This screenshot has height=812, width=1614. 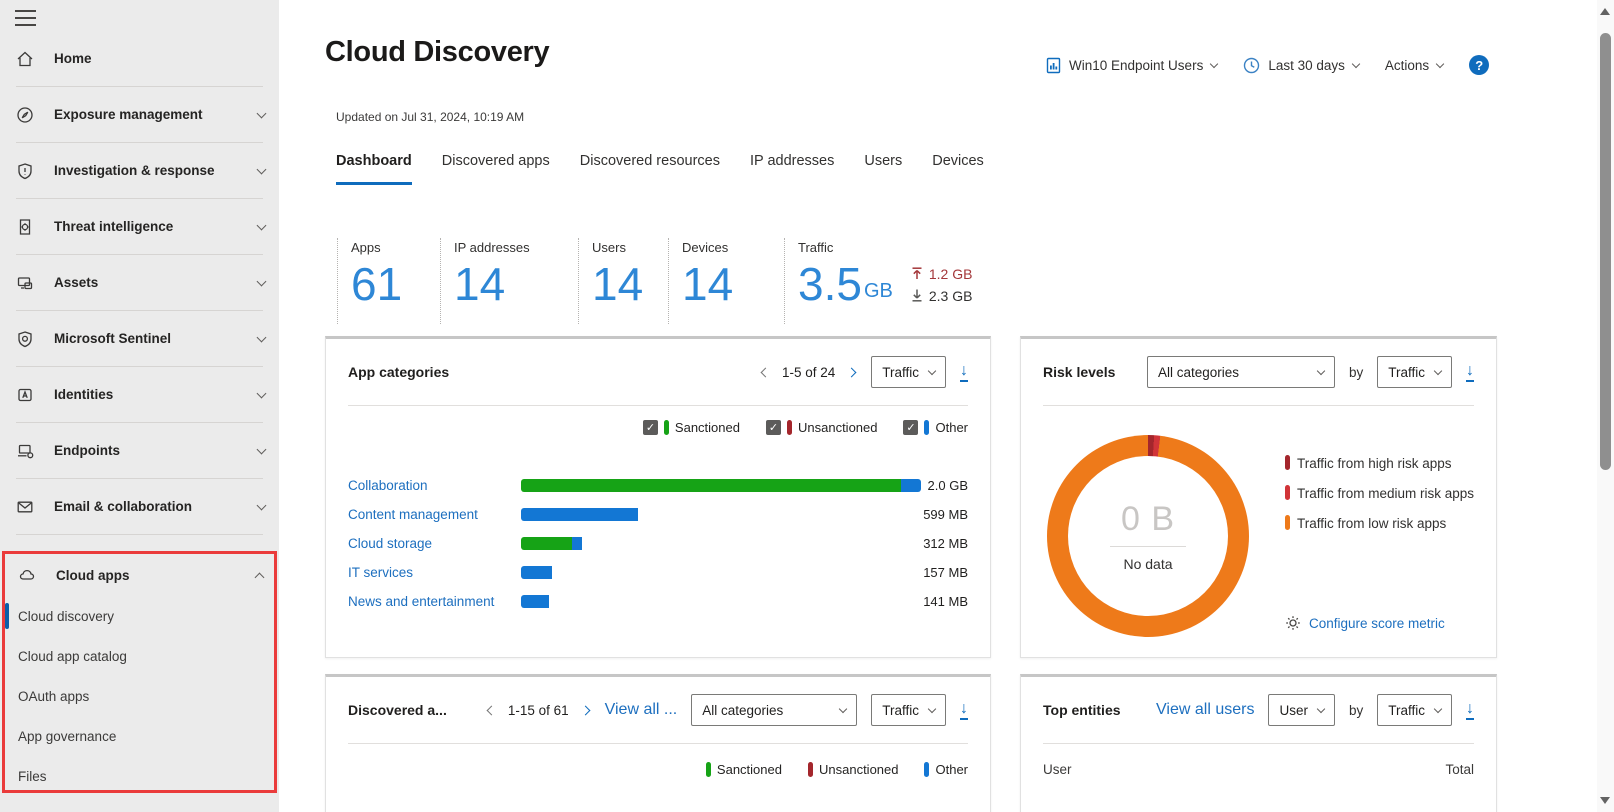 I want to click on threat-intelligence-icon, so click(x=25, y=227).